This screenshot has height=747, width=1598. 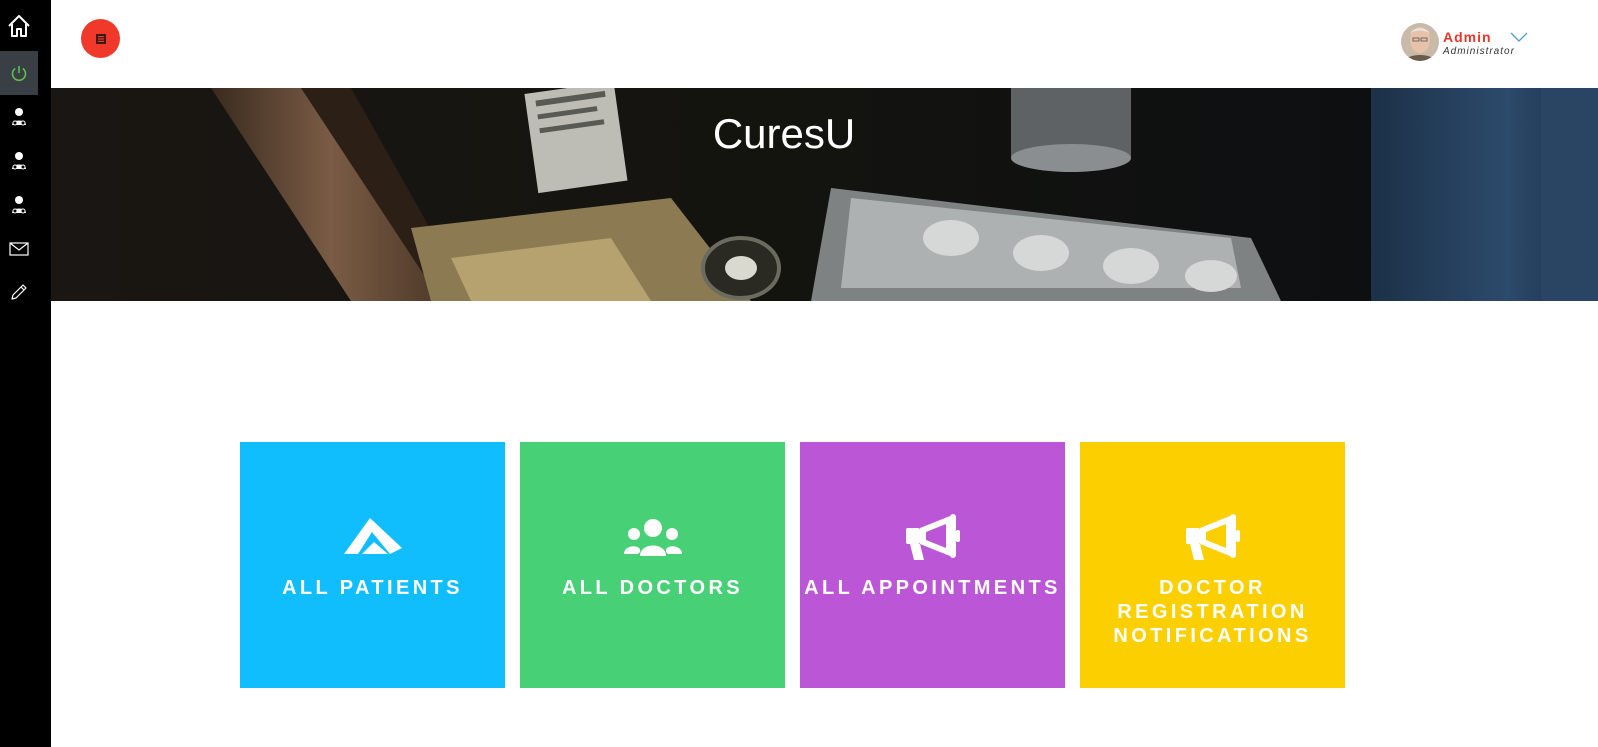 What do you see at coordinates (1479, 51) in the screenshot?
I see `user-role: Administrator` at bounding box center [1479, 51].